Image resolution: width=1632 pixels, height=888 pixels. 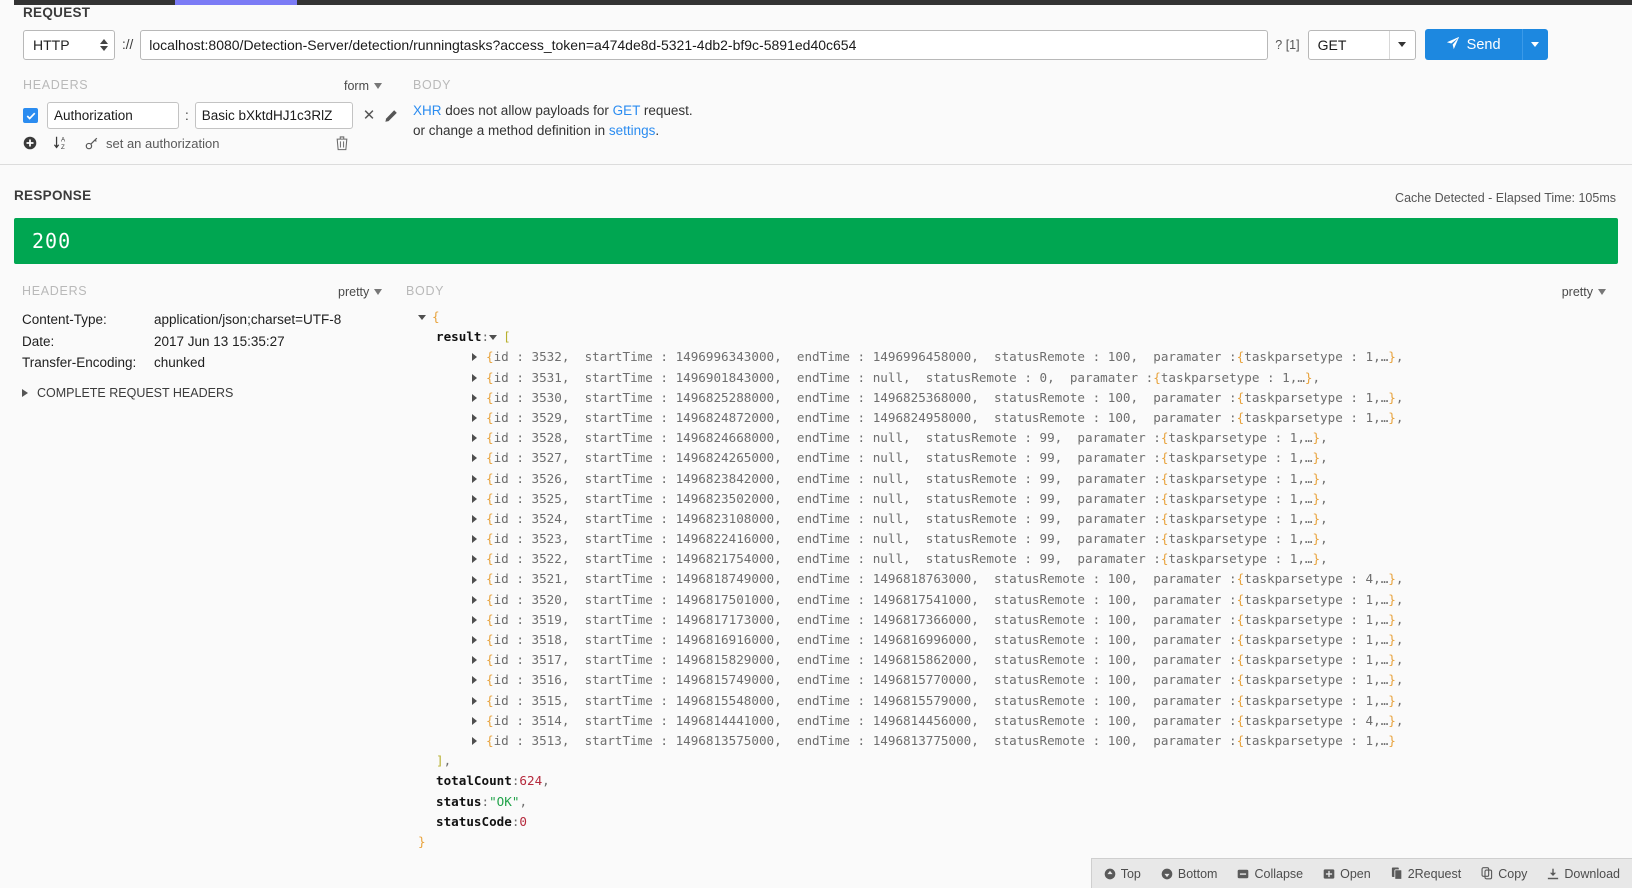 What do you see at coordinates (162, 143) in the screenshot?
I see `set-authorization-link: set an authorization` at bounding box center [162, 143].